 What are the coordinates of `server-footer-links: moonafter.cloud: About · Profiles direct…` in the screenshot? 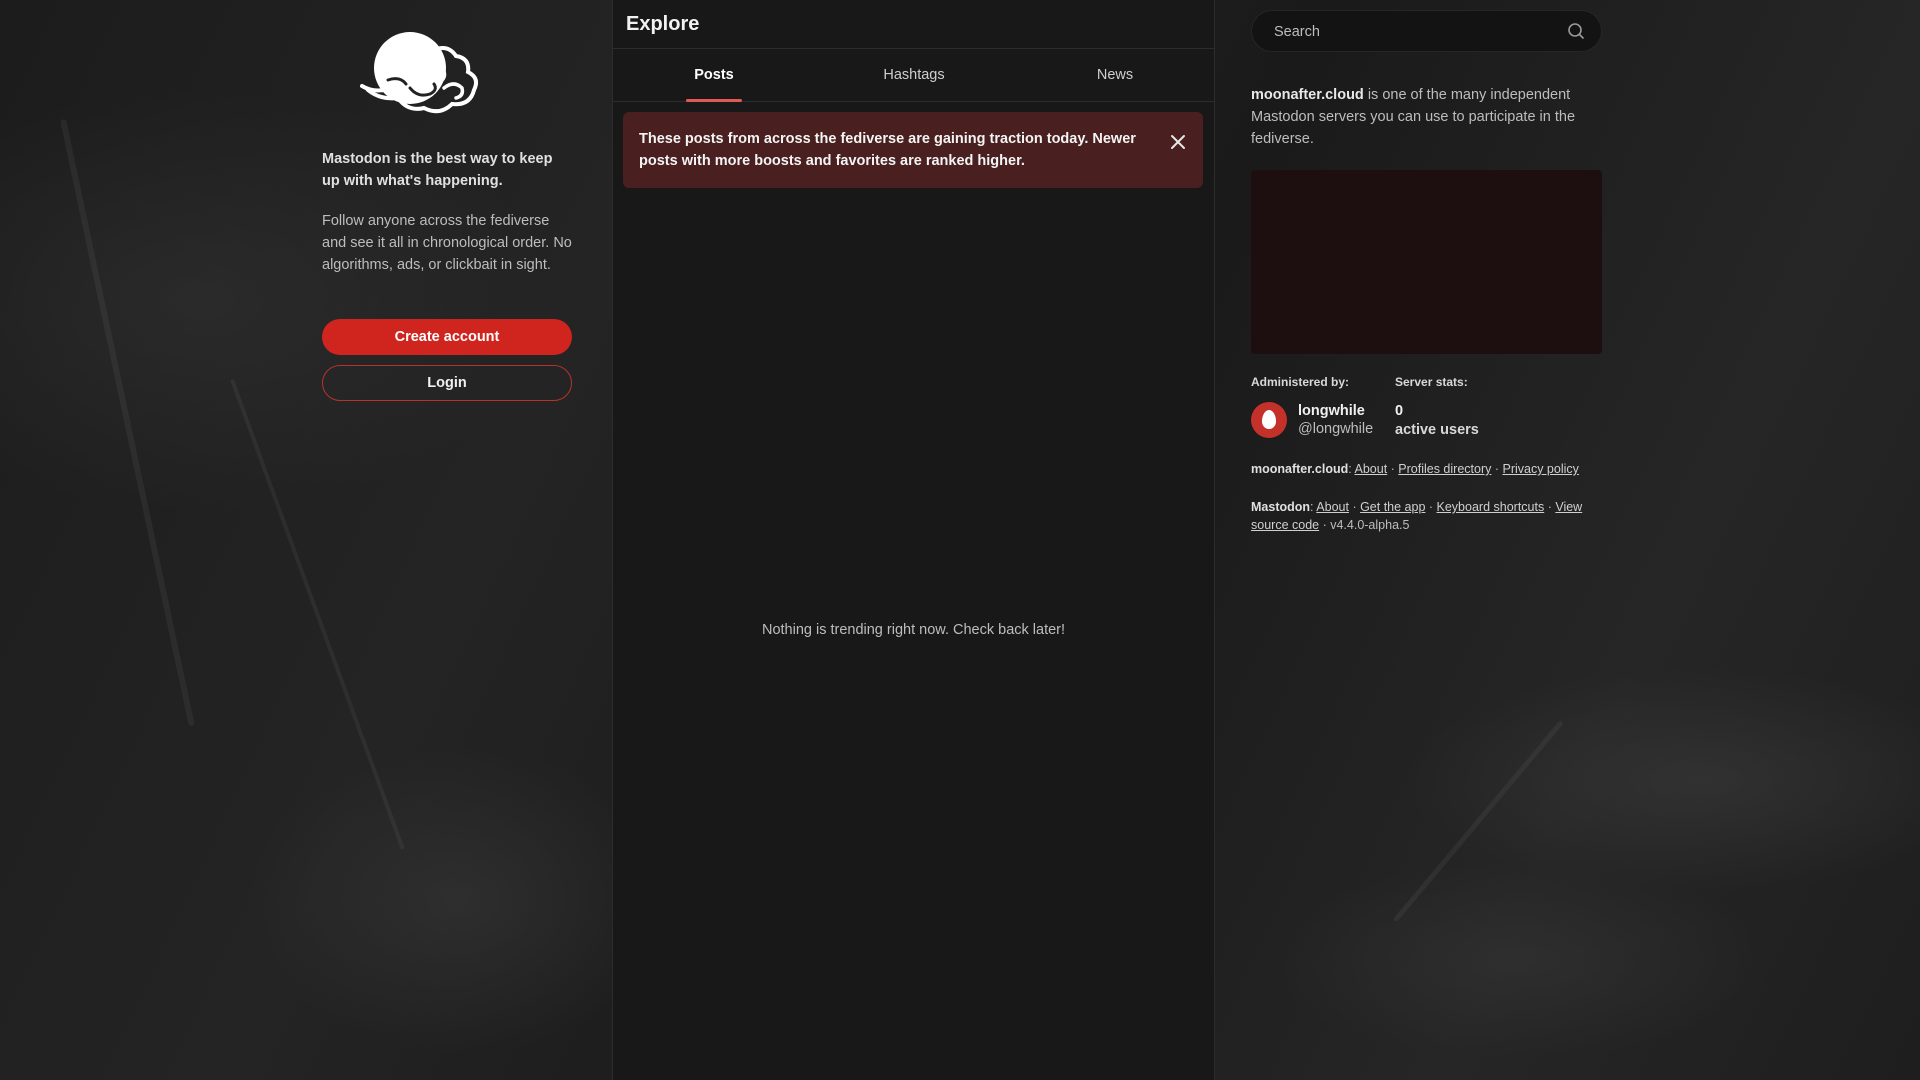 It's located at (1415, 469).